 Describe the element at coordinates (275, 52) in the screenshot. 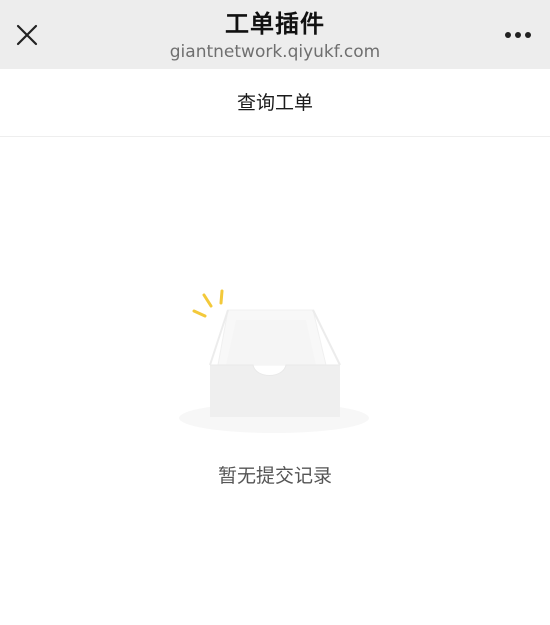

I see `domain-subtitle: giantnetwork.qiyukf.com` at that location.